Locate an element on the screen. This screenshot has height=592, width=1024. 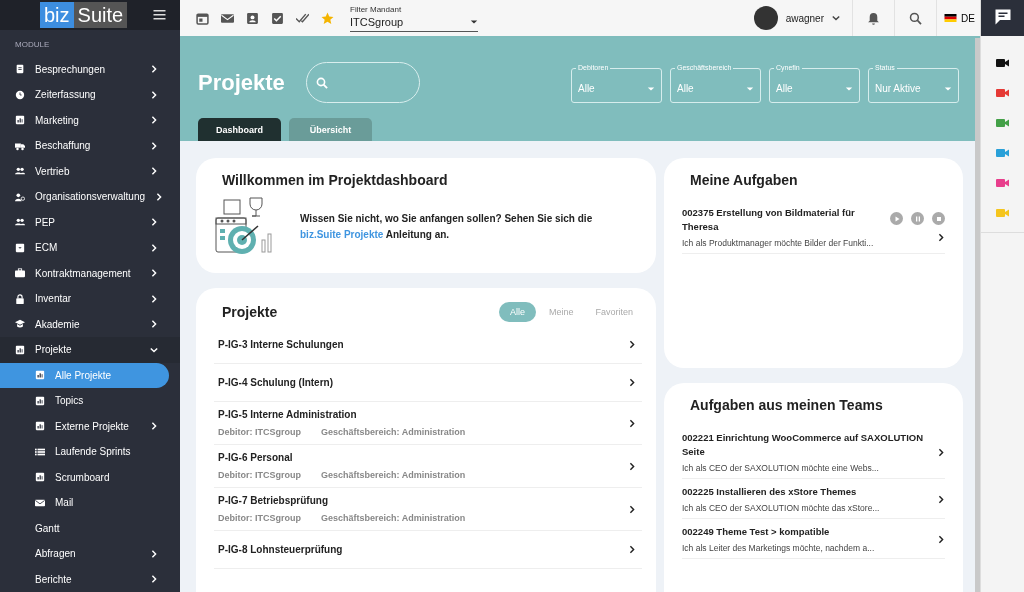
project-name: P-IG-6 Personal is located at coordinates (256, 457).